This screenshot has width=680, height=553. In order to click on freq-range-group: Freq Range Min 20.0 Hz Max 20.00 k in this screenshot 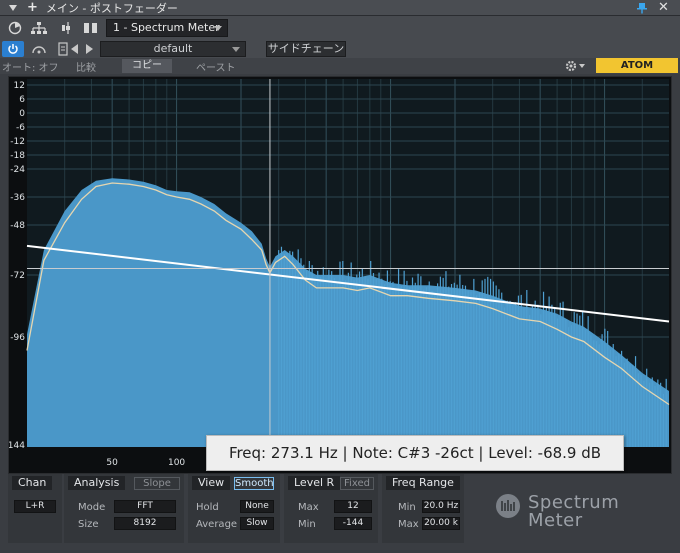, I will do `click(423, 508)`.